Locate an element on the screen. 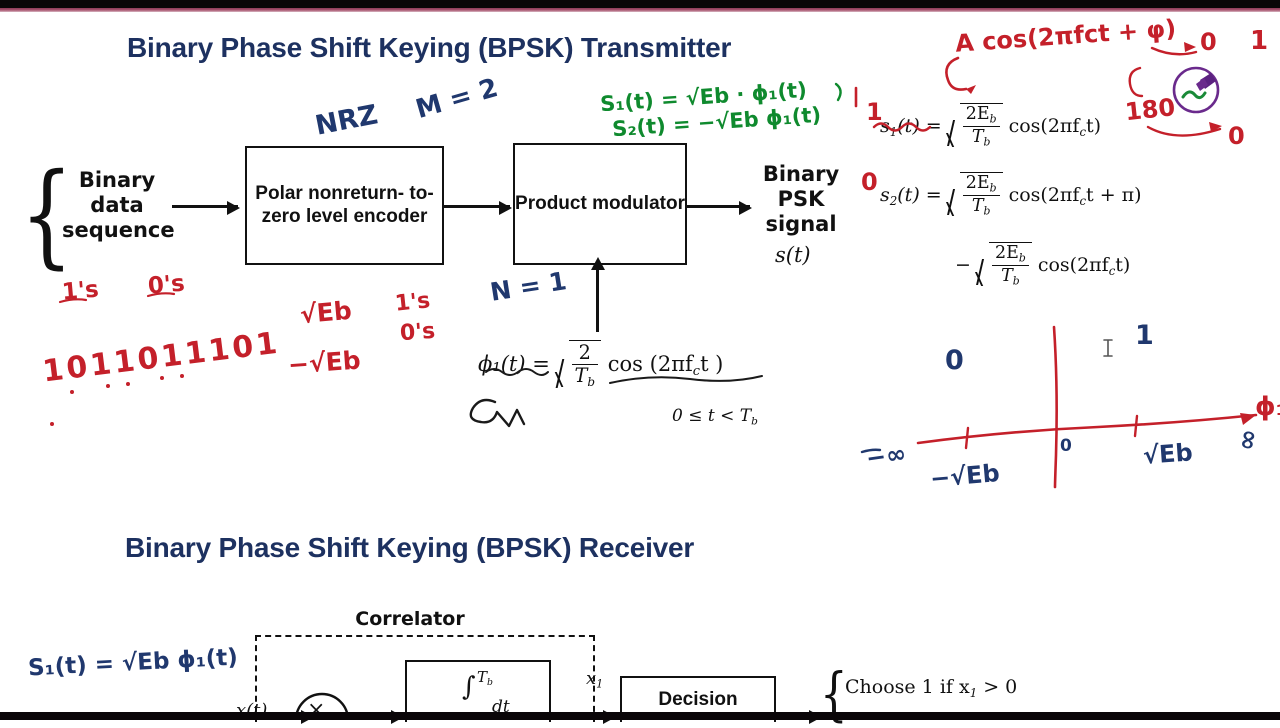 This screenshot has width=1280, height=728. arrow-carrier-into-modulator is located at coordinates (598, 294).